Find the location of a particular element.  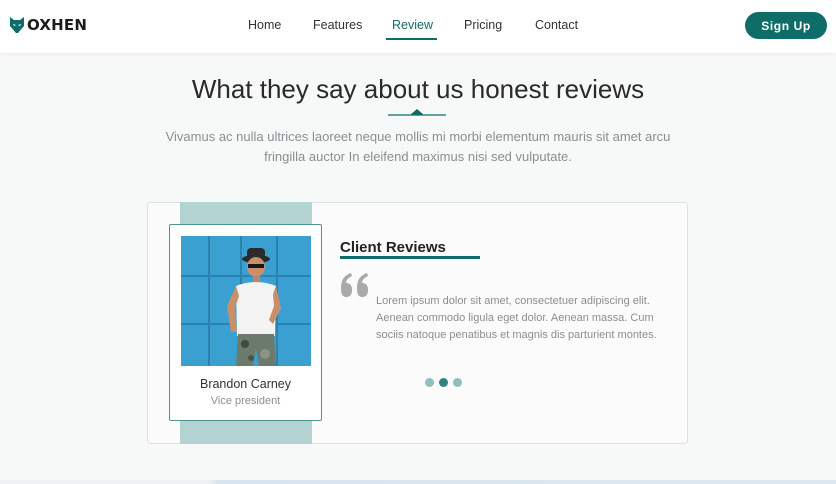

client-photo-image is located at coordinates (246, 301).